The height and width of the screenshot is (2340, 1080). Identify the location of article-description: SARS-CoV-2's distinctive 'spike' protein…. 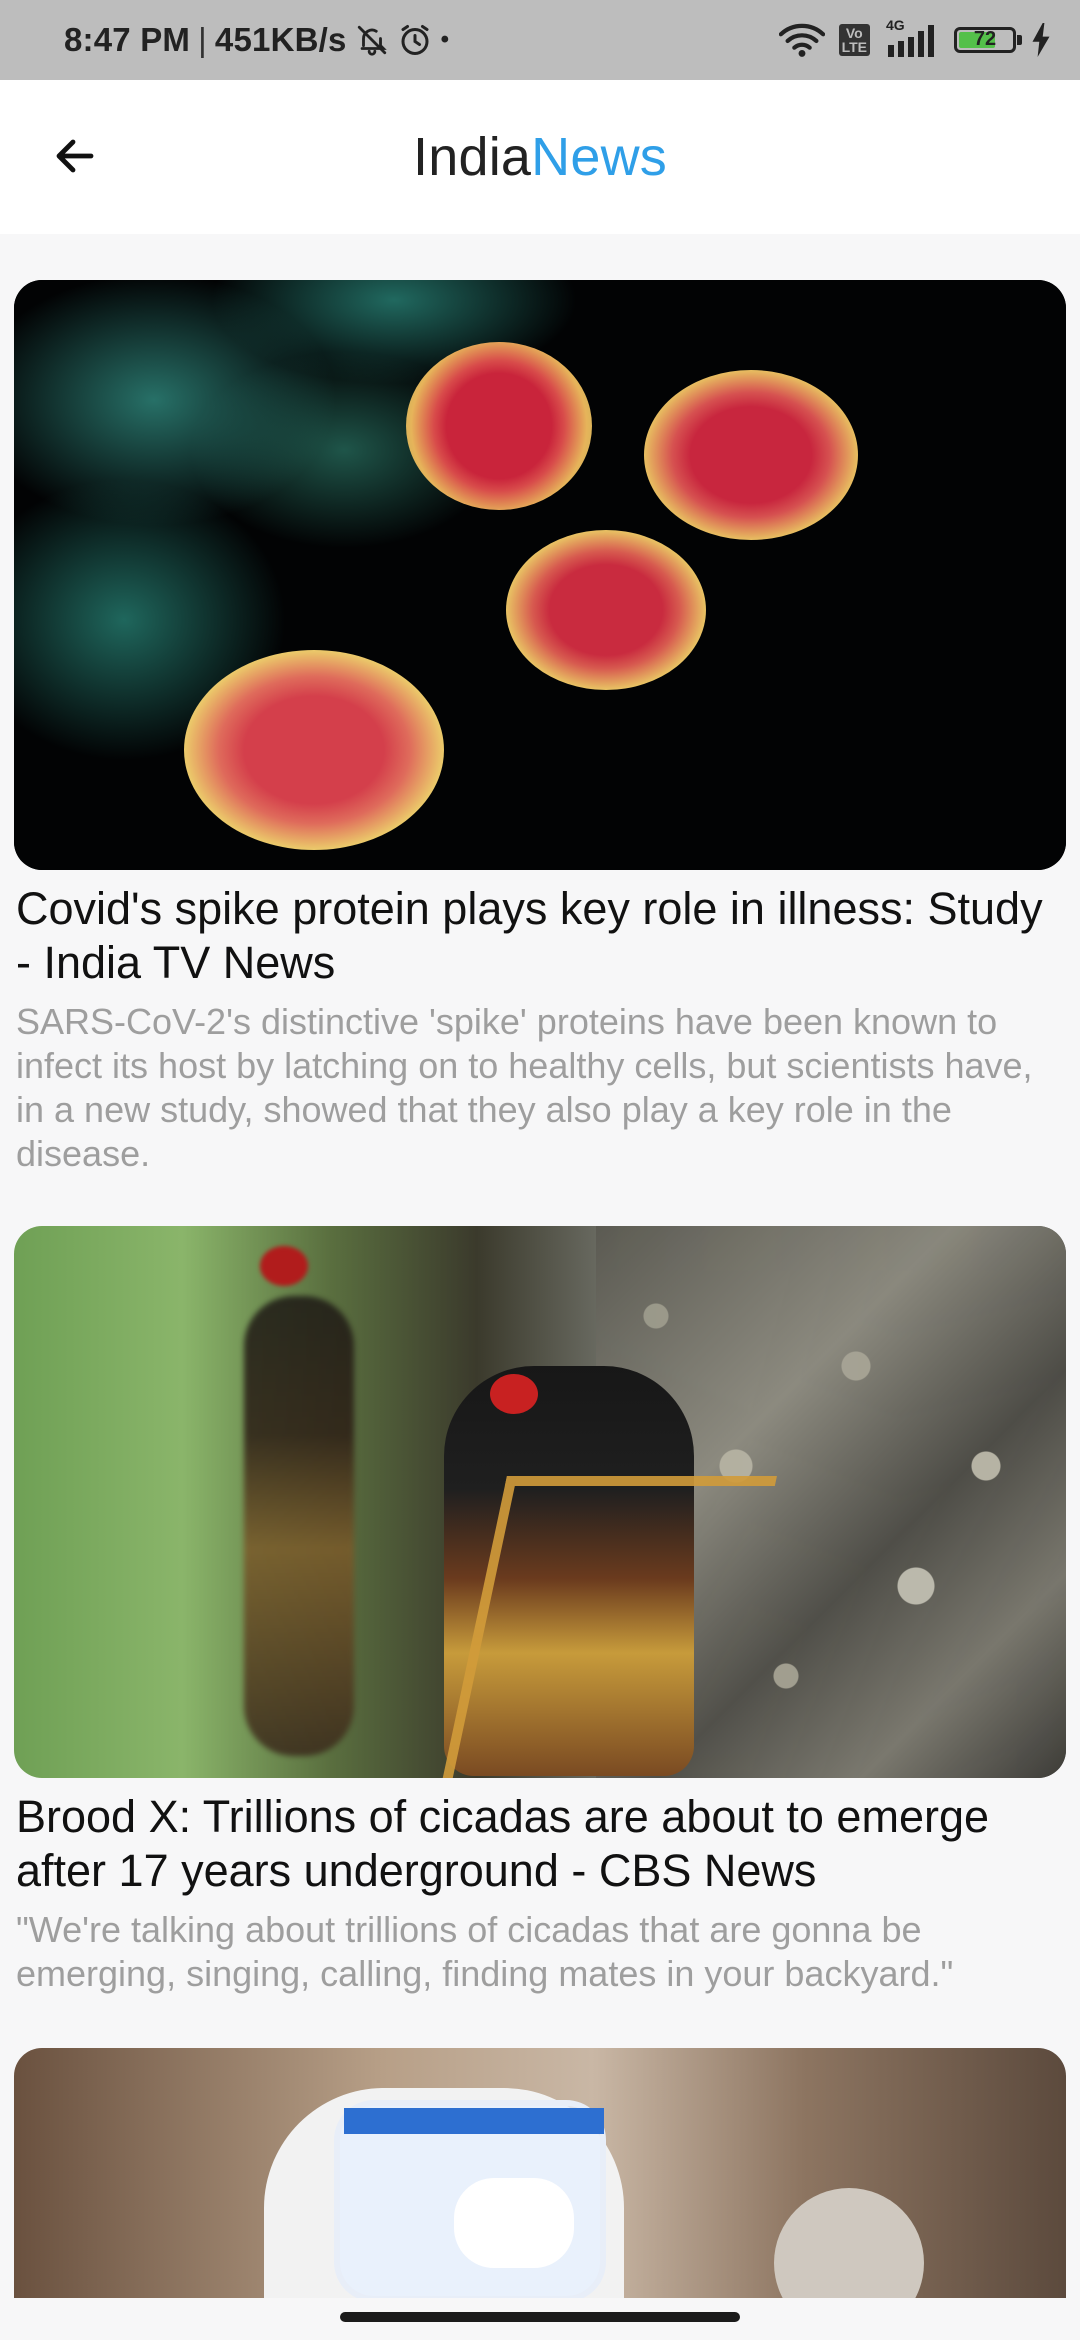
(524, 1087).